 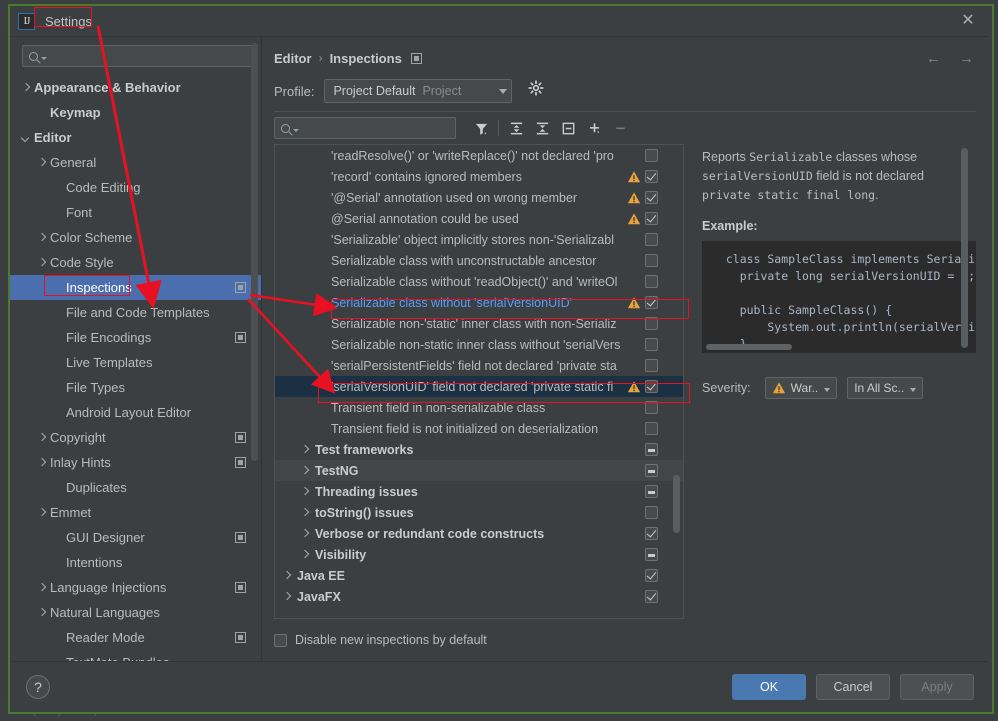 What do you see at coordinates (136, 487) in the screenshot?
I see `sidebar-item-duplicates: Duplicates` at bounding box center [136, 487].